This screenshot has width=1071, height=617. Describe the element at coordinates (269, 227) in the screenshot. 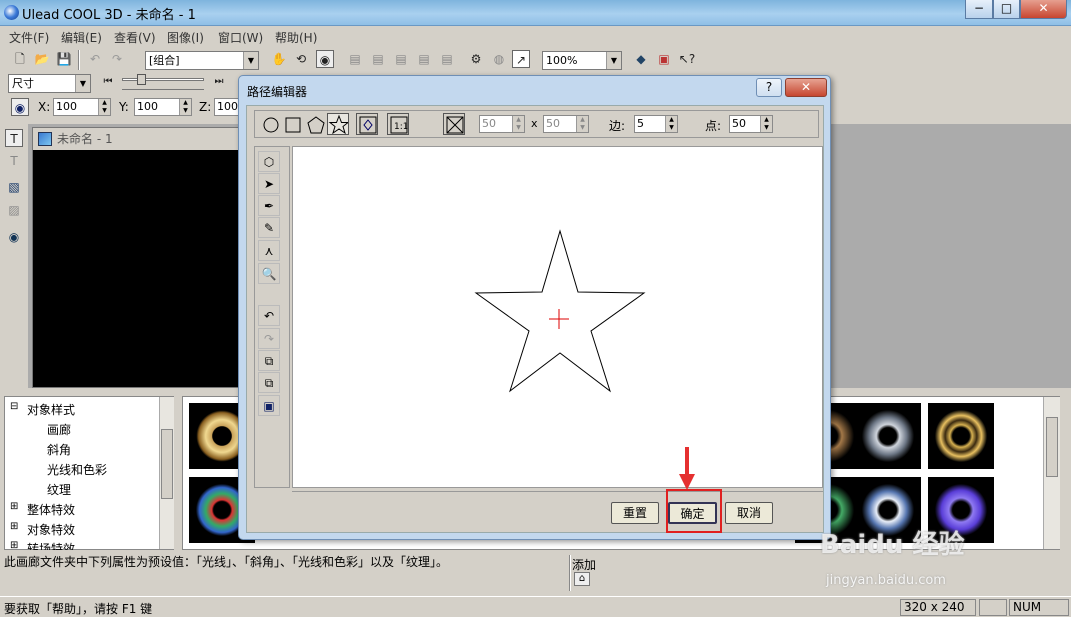

I see `edit-pen-icon: ✎` at that location.